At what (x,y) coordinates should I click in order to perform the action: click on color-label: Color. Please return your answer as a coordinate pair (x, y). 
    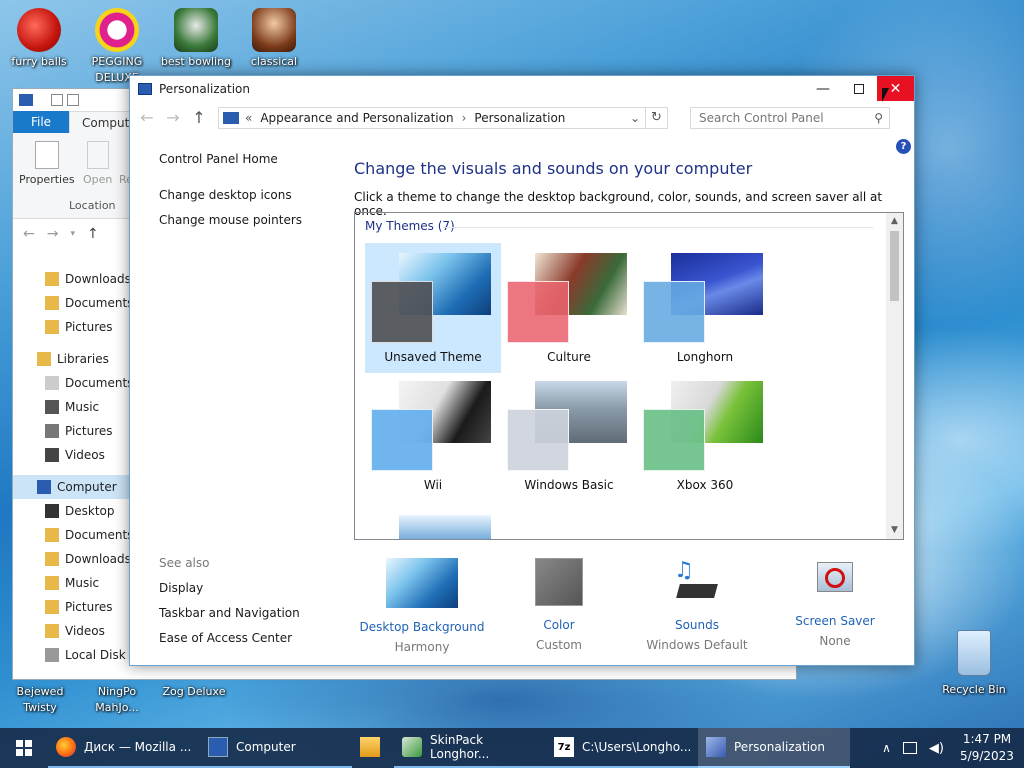
    Looking at the image, I should click on (559, 625).